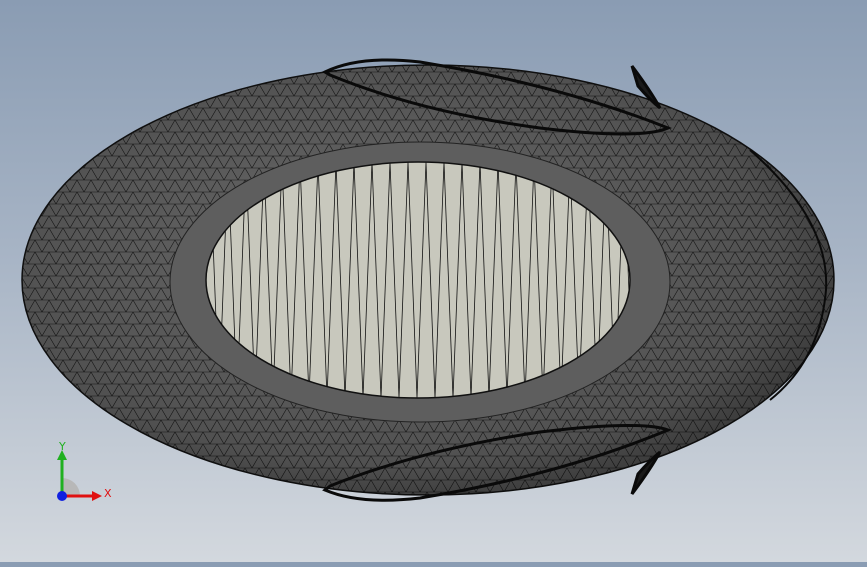  I want to click on y-axis-label: Y, so click(62, 446).